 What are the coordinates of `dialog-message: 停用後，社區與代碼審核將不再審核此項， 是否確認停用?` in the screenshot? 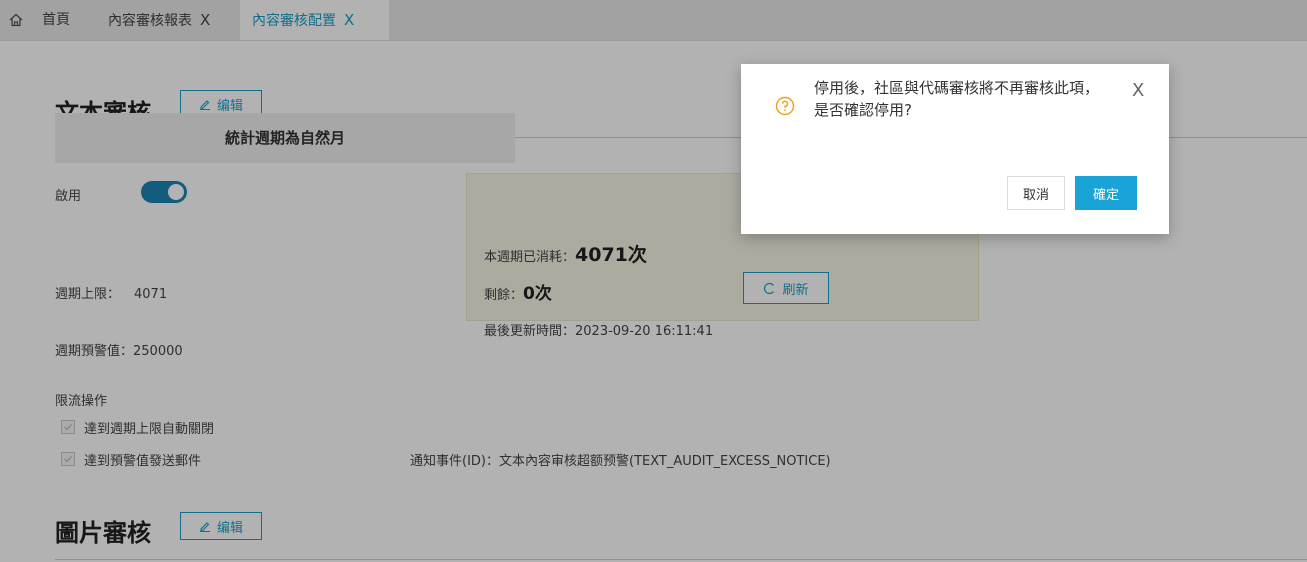 It's located at (974, 99).